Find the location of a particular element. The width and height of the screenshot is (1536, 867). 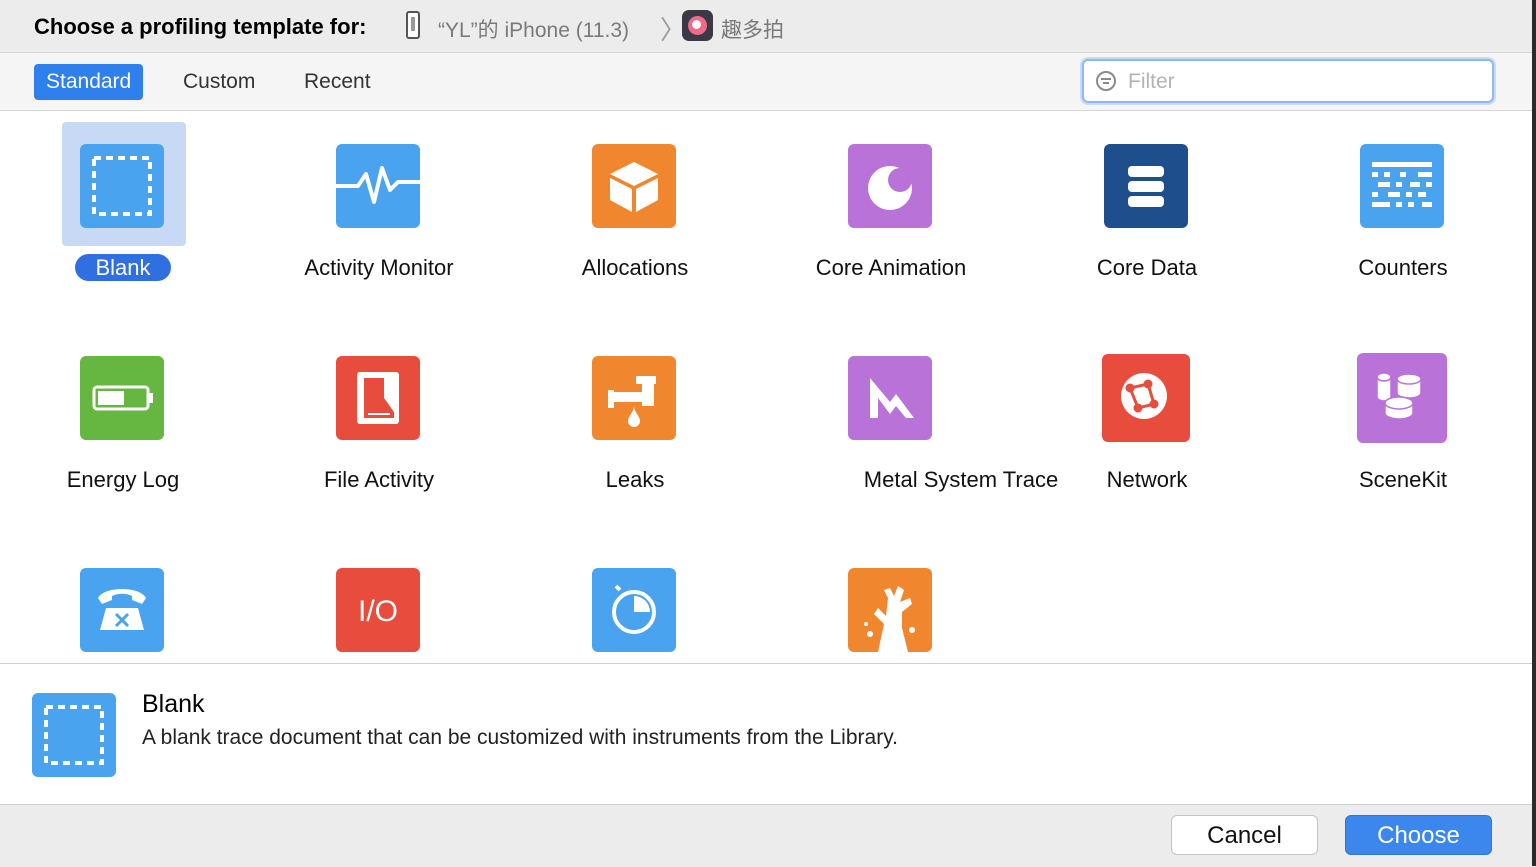

template-label: Activity Monitor is located at coordinates (379, 267).